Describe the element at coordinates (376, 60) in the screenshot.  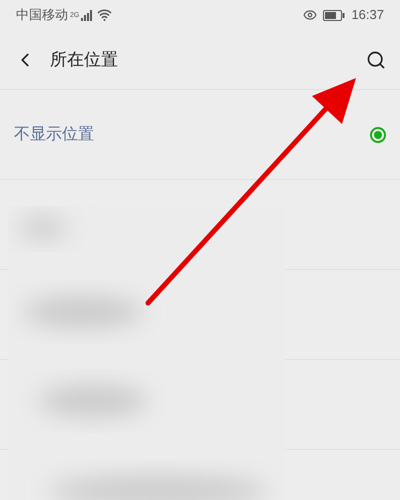
I see `search-icon` at that location.